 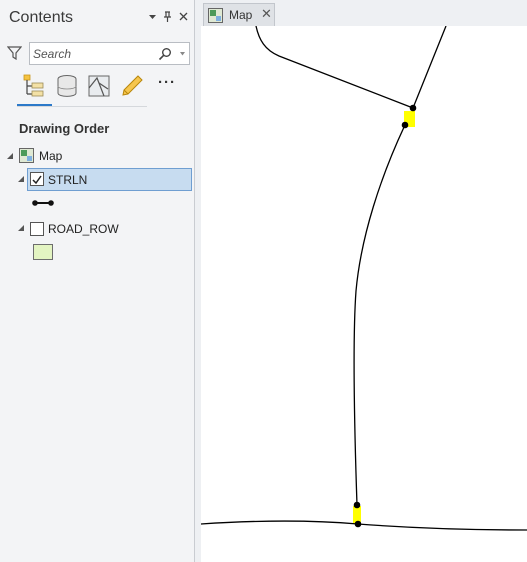 I want to click on pin-button, so click(x=167, y=17).